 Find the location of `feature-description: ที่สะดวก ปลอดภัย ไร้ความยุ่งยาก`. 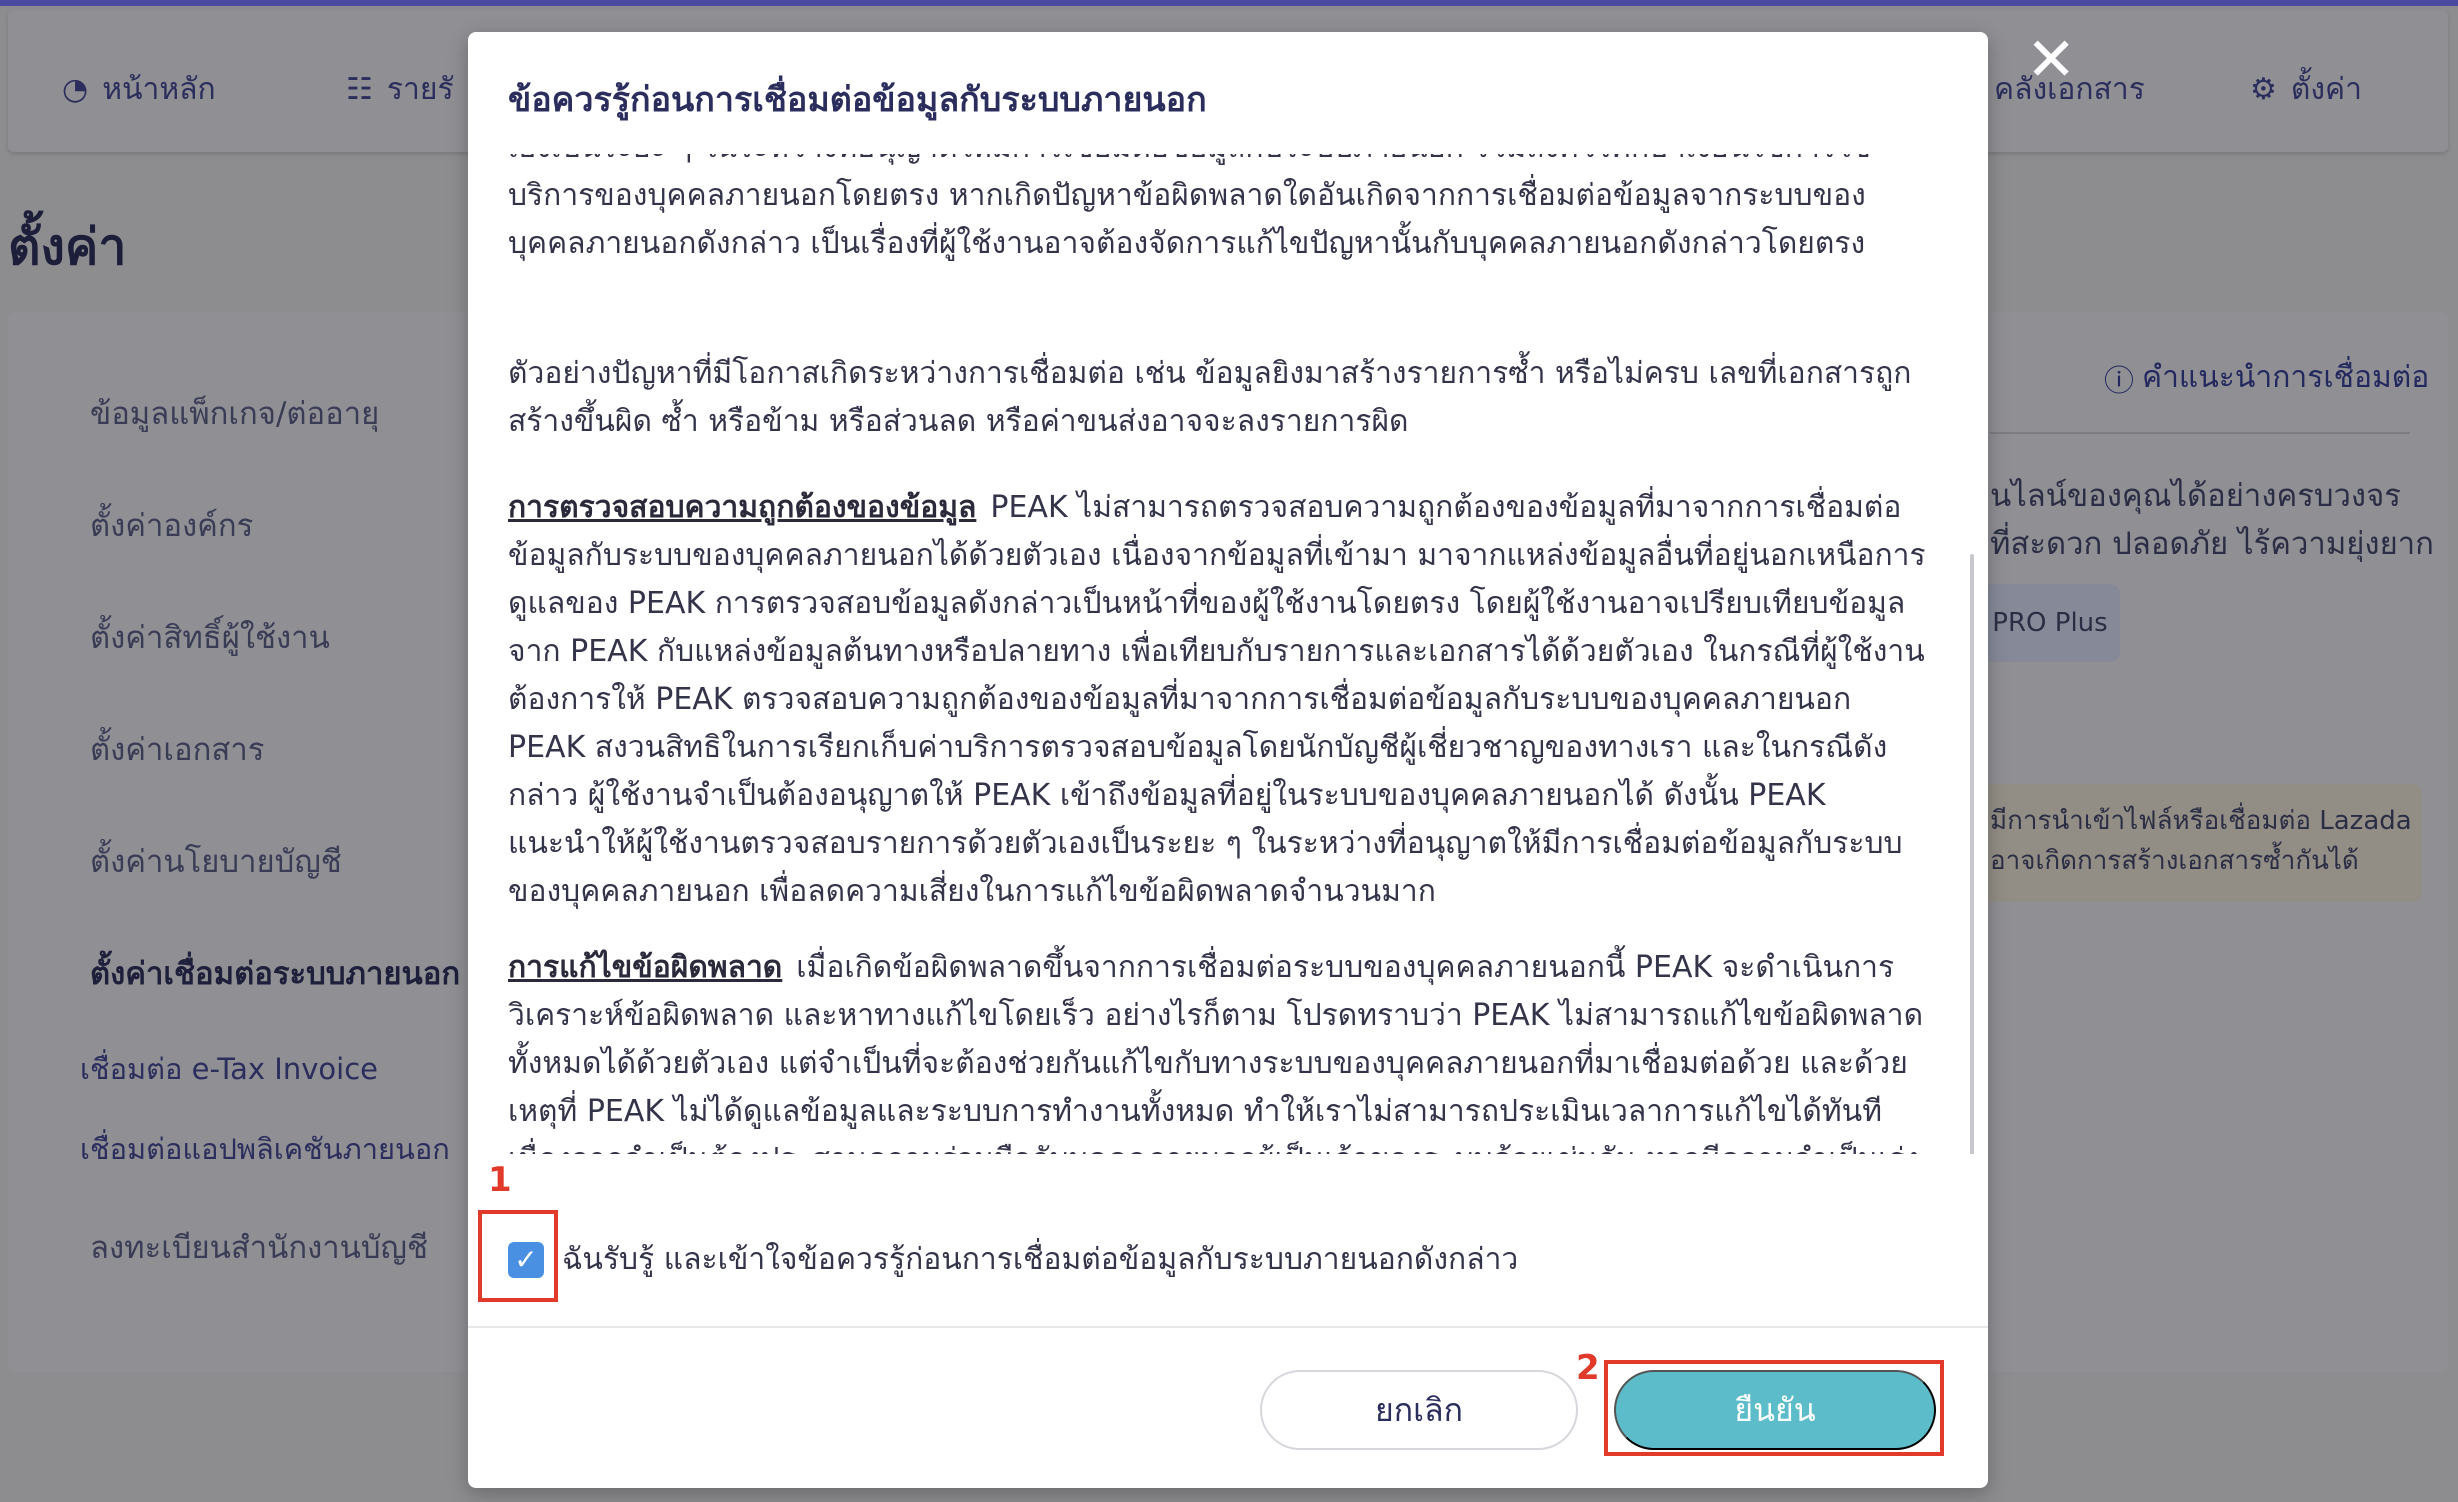

feature-description: ที่สะดวก ปลอดภัย ไร้ความยุ่งยาก is located at coordinates (2212, 544).